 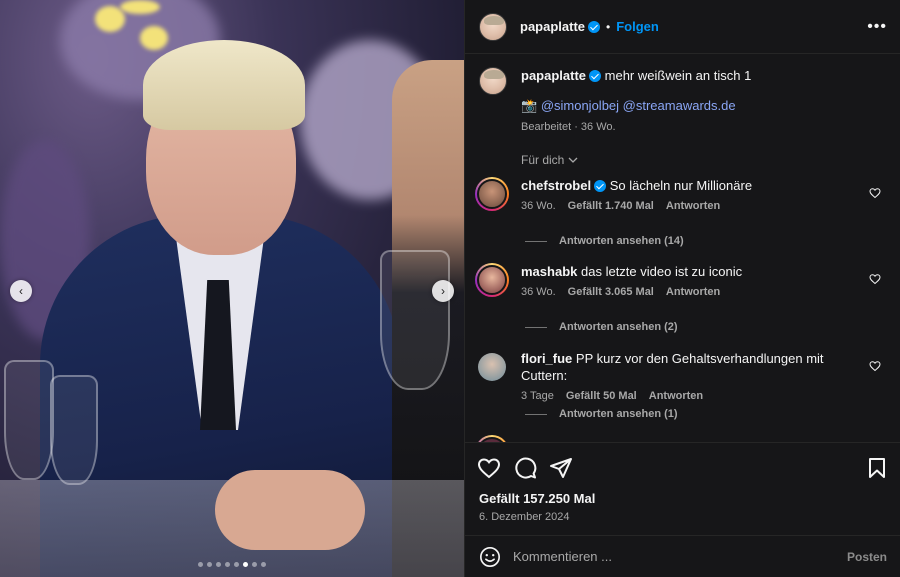 What do you see at coordinates (682, 488) in the screenshot?
I see `post-actions: Gefällt 157.250 Mal 6. Dezember 2024` at bounding box center [682, 488].